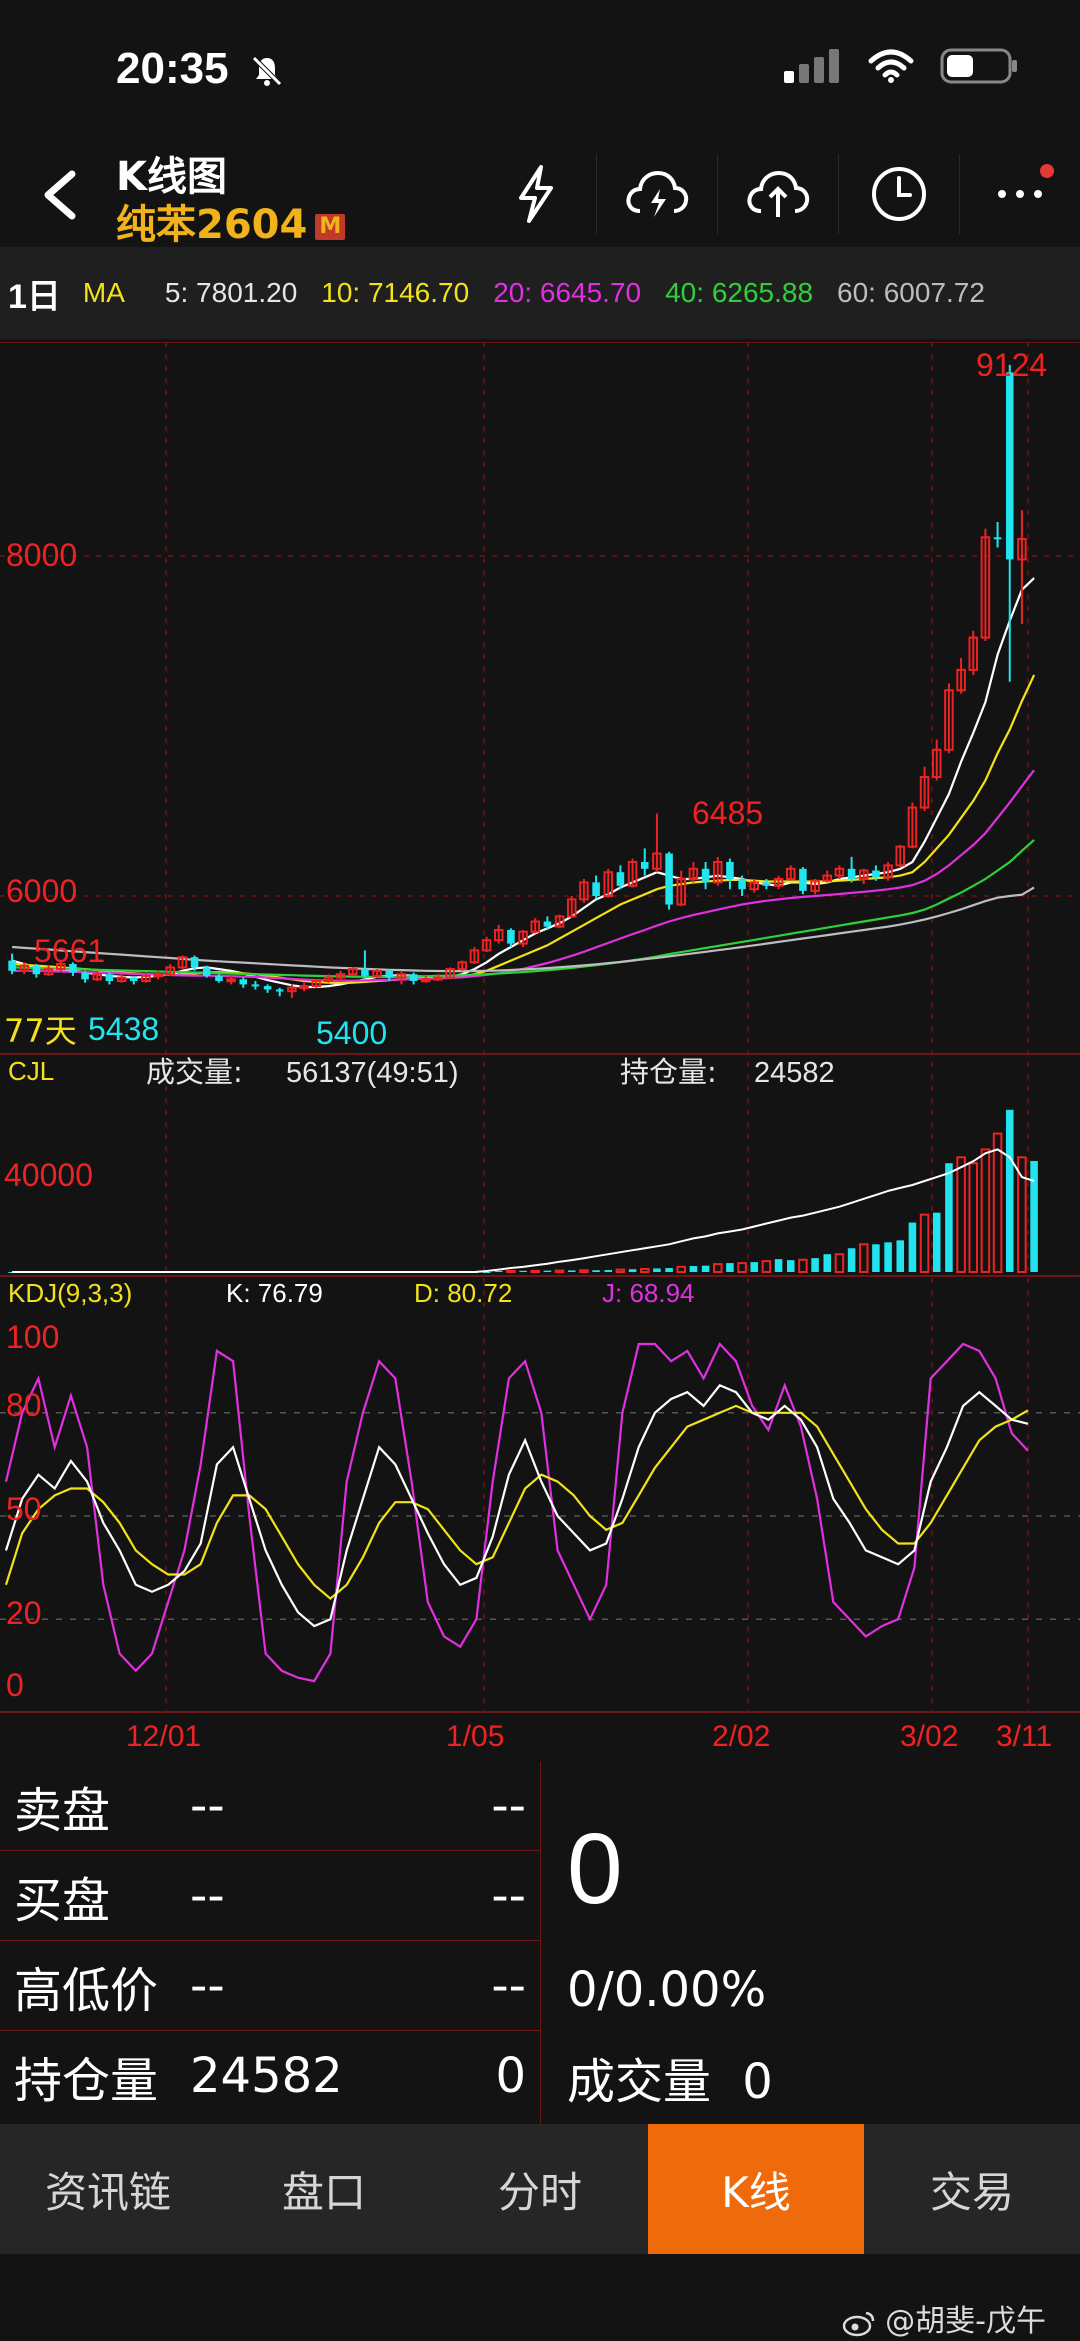  I want to click on buy-row: 买盘 -- --, so click(270, 1896).